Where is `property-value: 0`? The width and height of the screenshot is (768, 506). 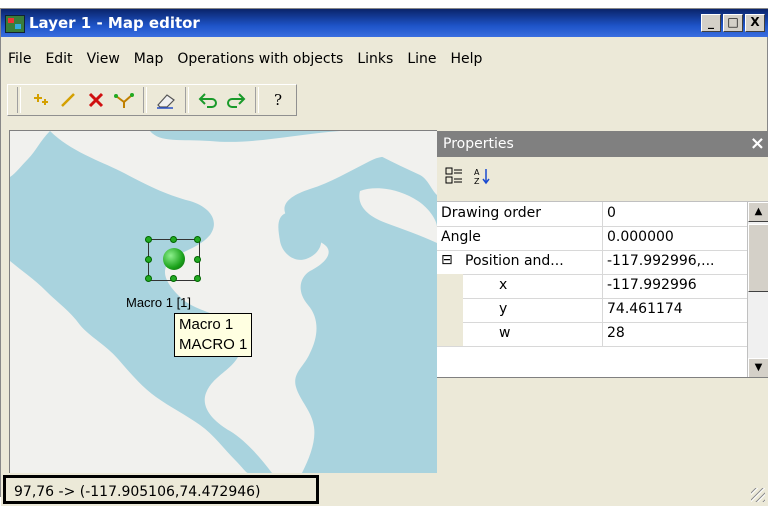
property-value: 0 is located at coordinates (611, 213).